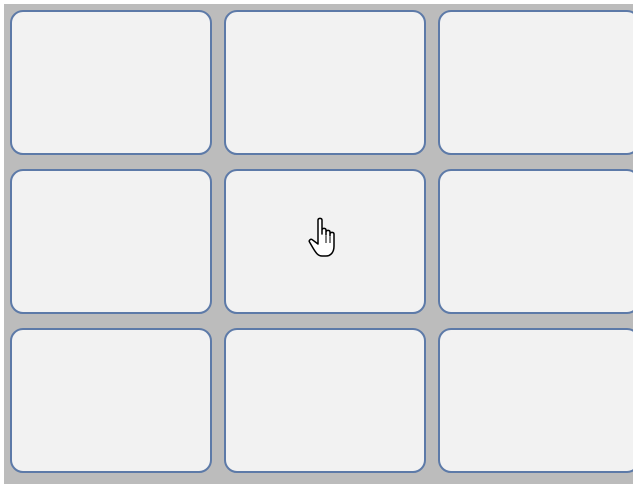  Describe the element at coordinates (111, 241) in the screenshot. I see `tile-r2-c1` at that location.